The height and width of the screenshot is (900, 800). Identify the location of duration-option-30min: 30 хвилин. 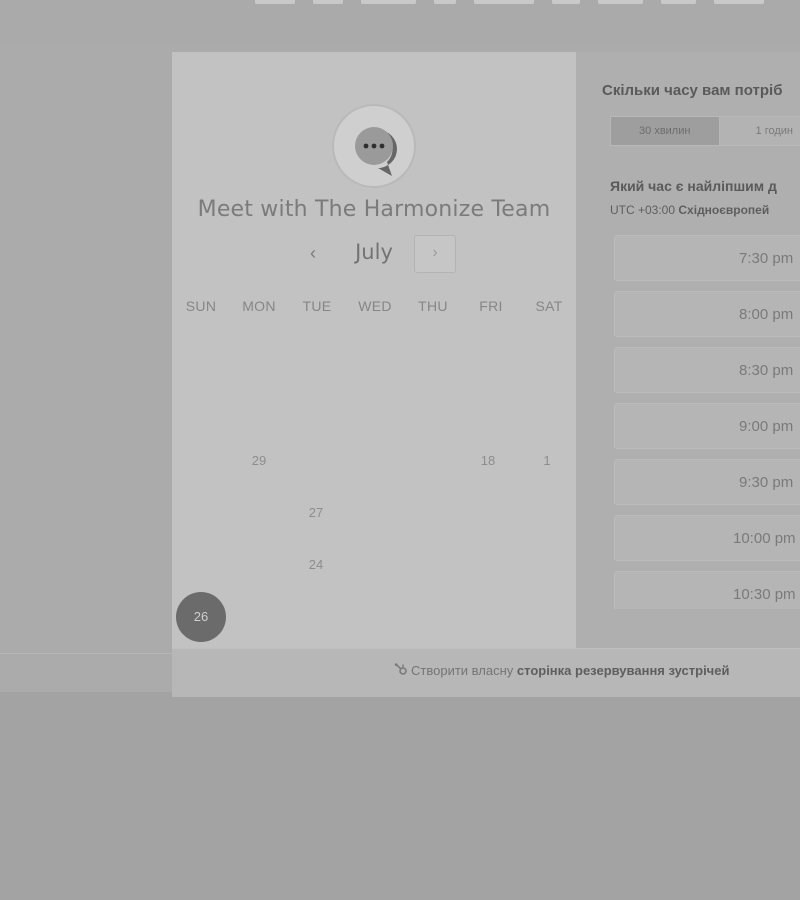
(665, 131).